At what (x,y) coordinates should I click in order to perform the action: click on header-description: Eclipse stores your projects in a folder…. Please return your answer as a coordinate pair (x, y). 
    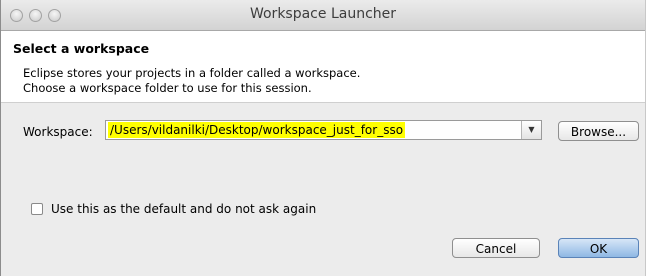
    Looking at the image, I should click on (191, 81).